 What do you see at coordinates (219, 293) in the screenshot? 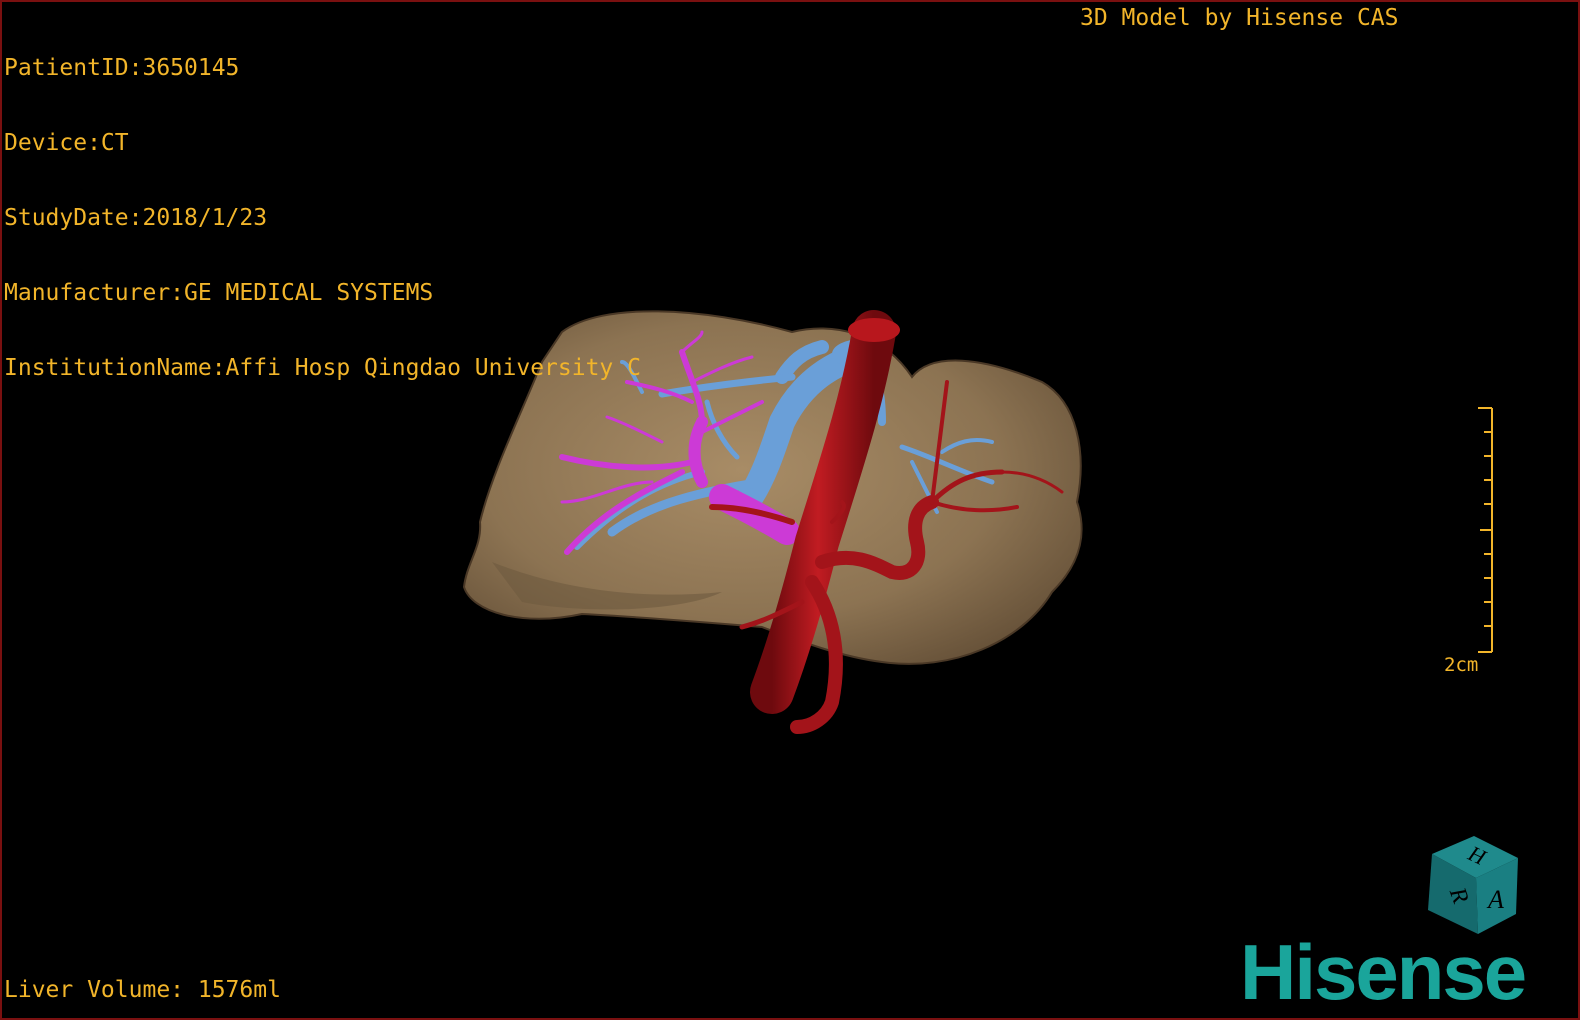
I see `manufacturer-text: Manufacturer:GE MEDICAL SYSTEMS` at bounding box center [219, 293].